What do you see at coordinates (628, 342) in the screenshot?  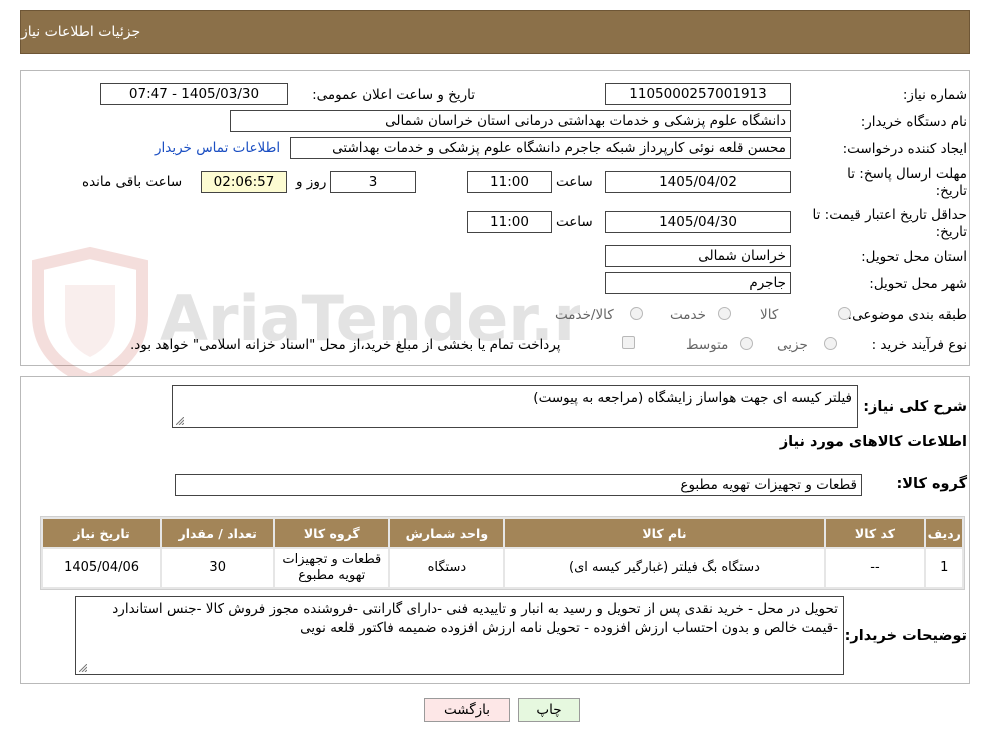 I see `treasury-checkbox` at bounding box center [628, 342].